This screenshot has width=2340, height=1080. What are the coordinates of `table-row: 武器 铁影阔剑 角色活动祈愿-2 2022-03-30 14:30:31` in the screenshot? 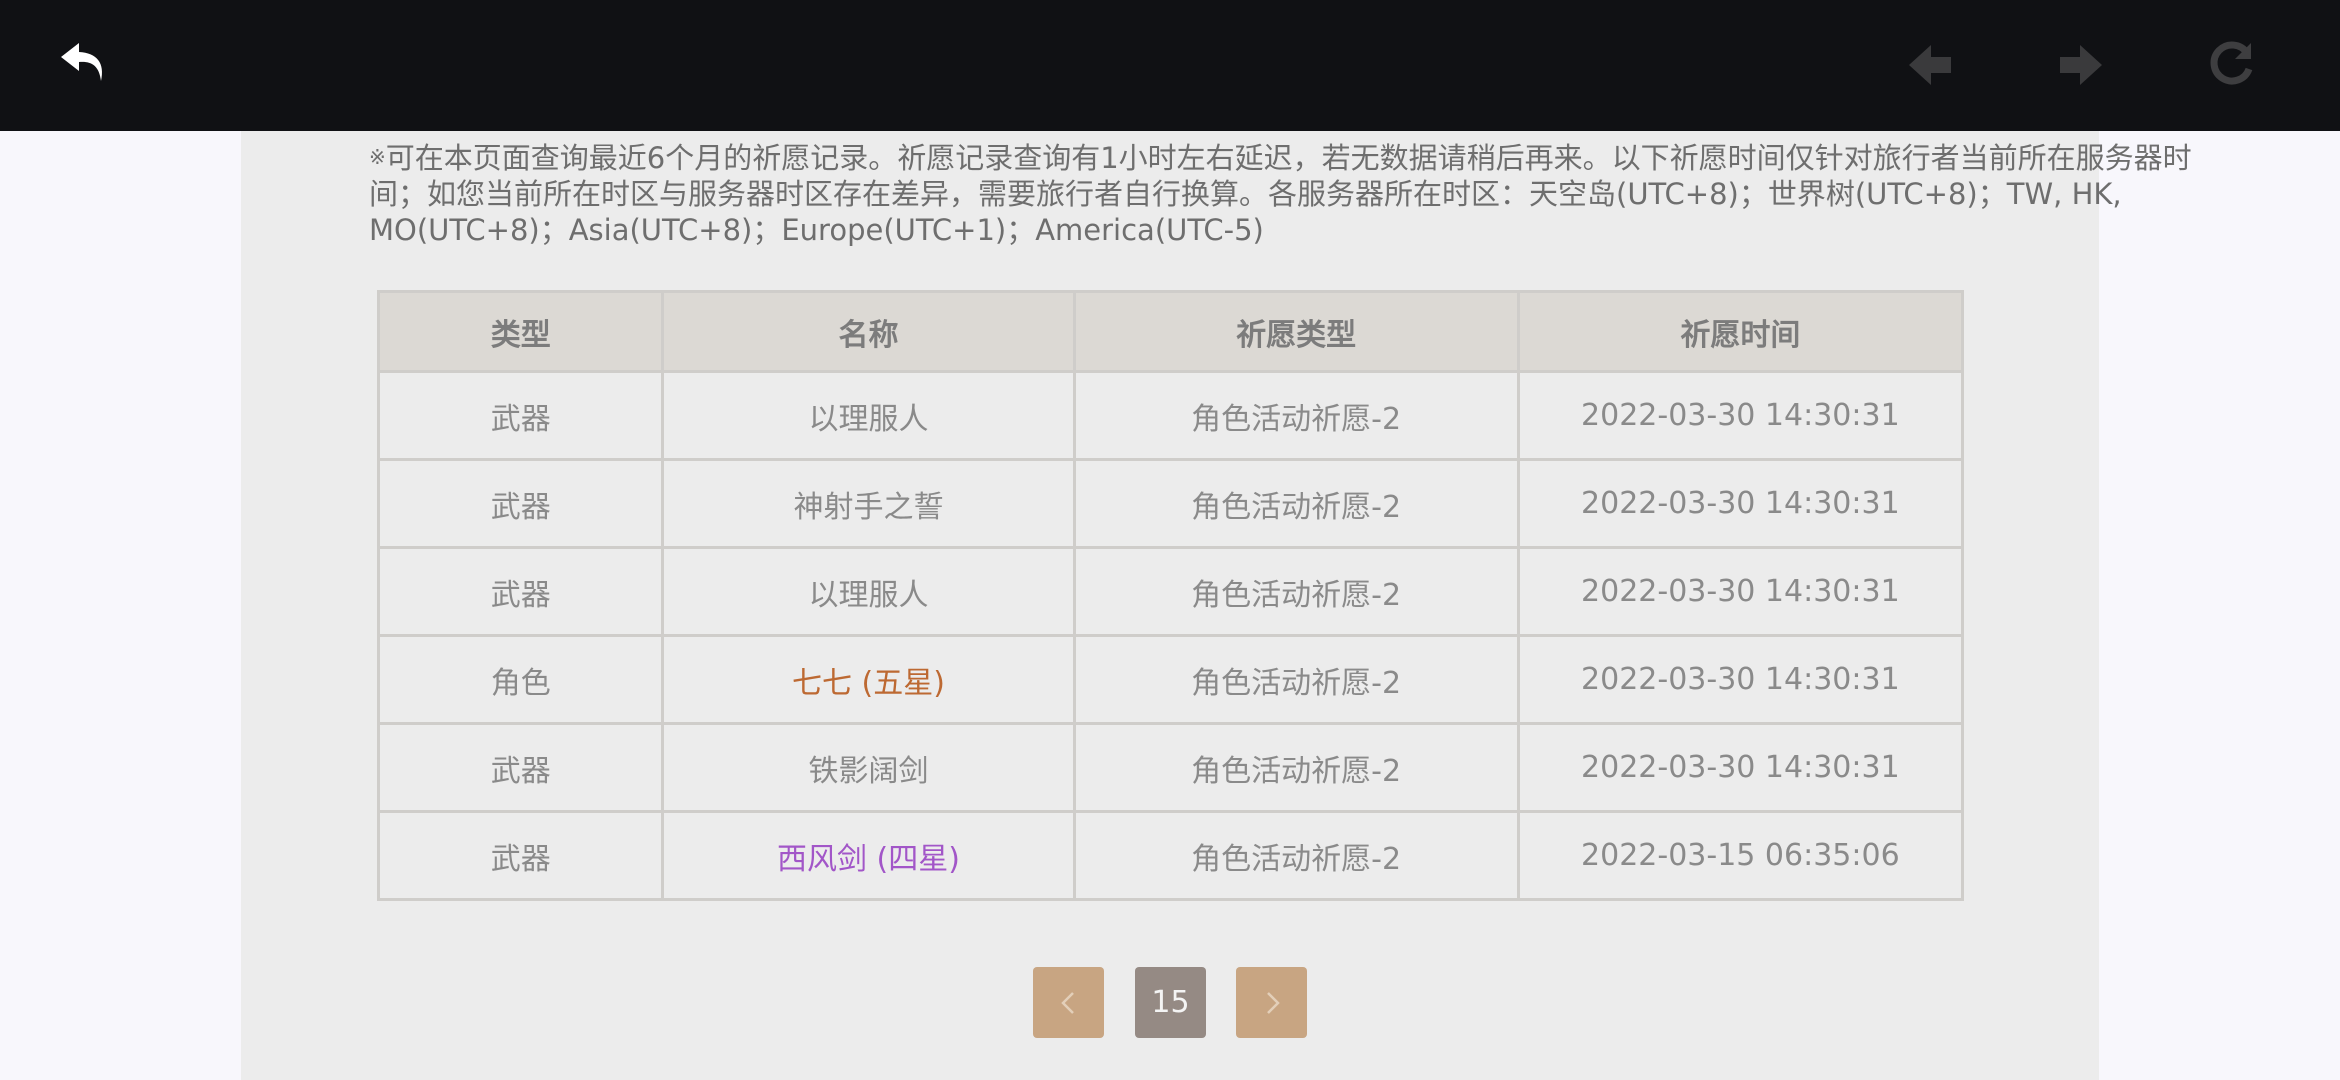 It's located at (1170, 767).